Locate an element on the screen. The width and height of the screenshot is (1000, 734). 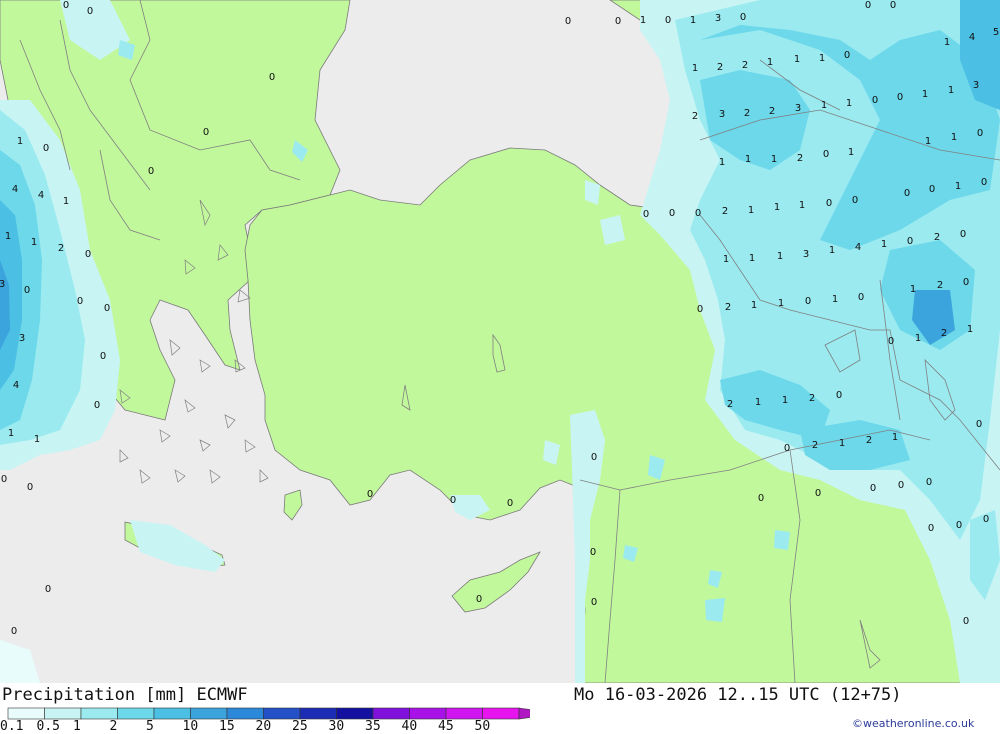
scale-tick-label: 1 is located at coordinates (77, 726).